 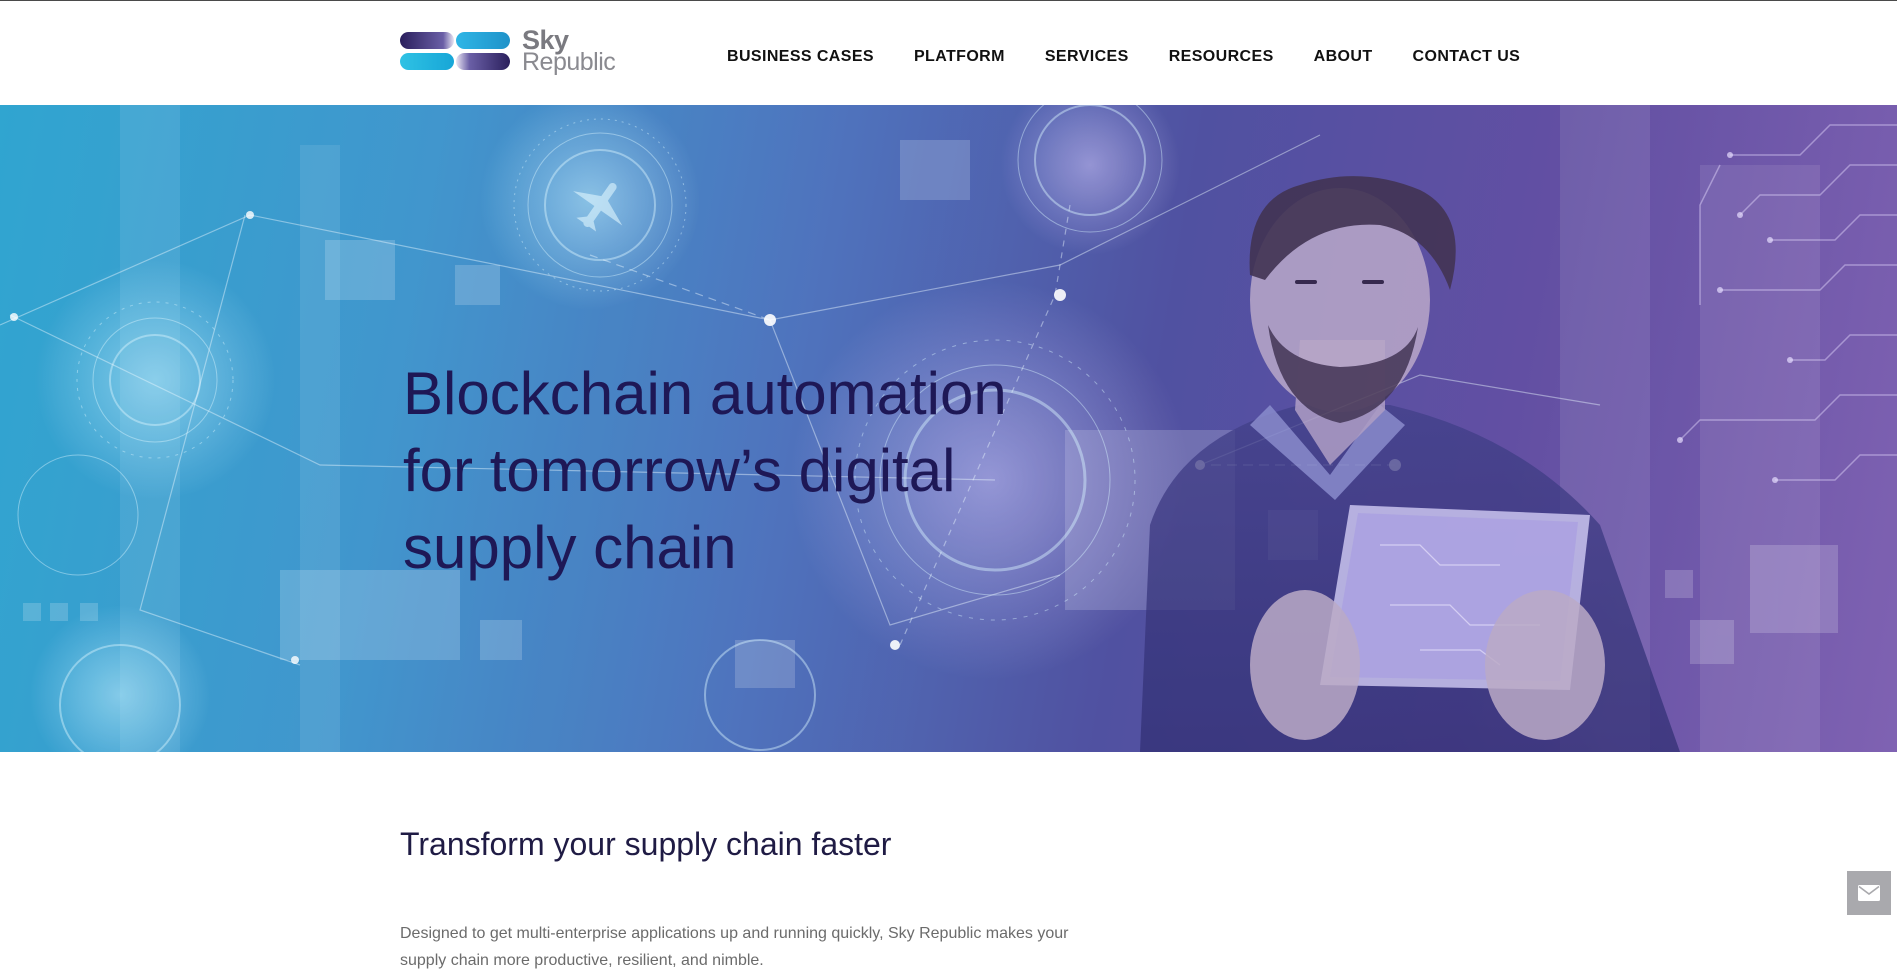 What do you see at coordinates (1221, 57) in the screenshot?
I see `nav-resources: RESOURCES` at bounding box center [1221, 57].